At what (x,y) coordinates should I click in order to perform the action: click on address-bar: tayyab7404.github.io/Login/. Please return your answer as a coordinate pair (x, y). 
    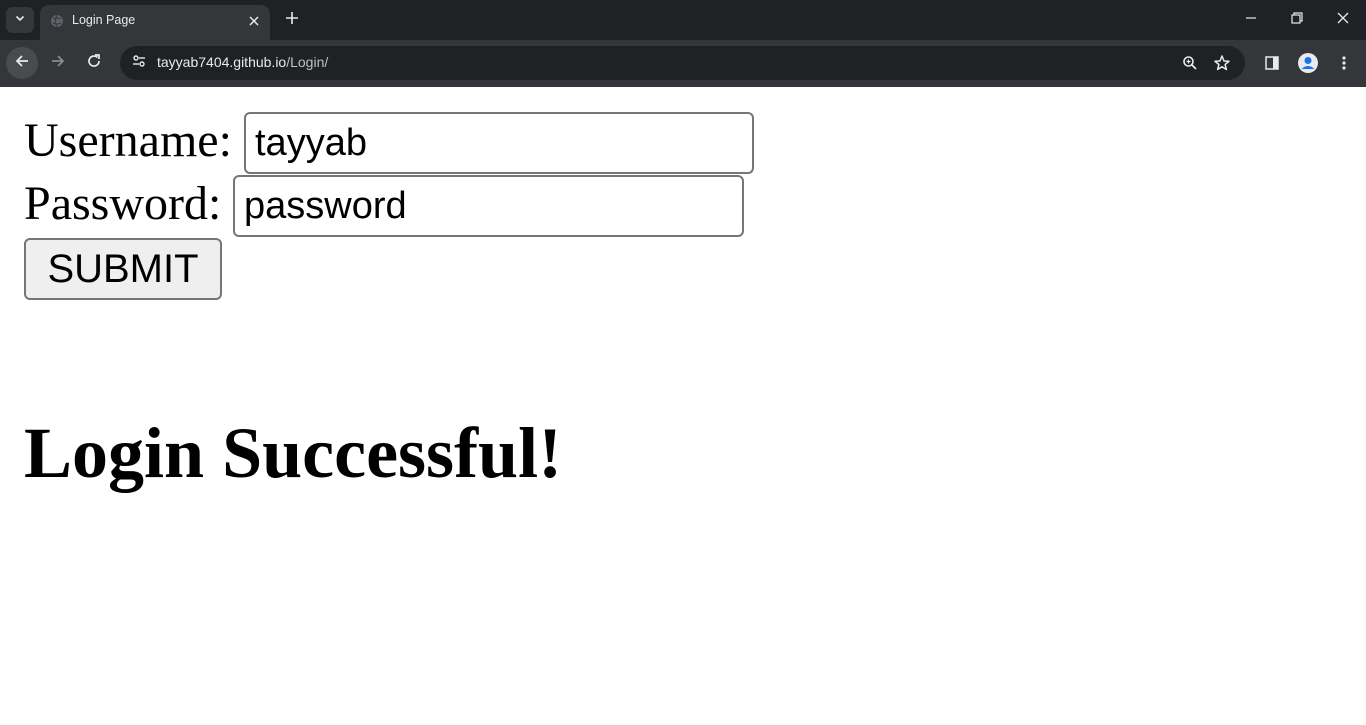
    Looking at the image, I should click on (682, 63).